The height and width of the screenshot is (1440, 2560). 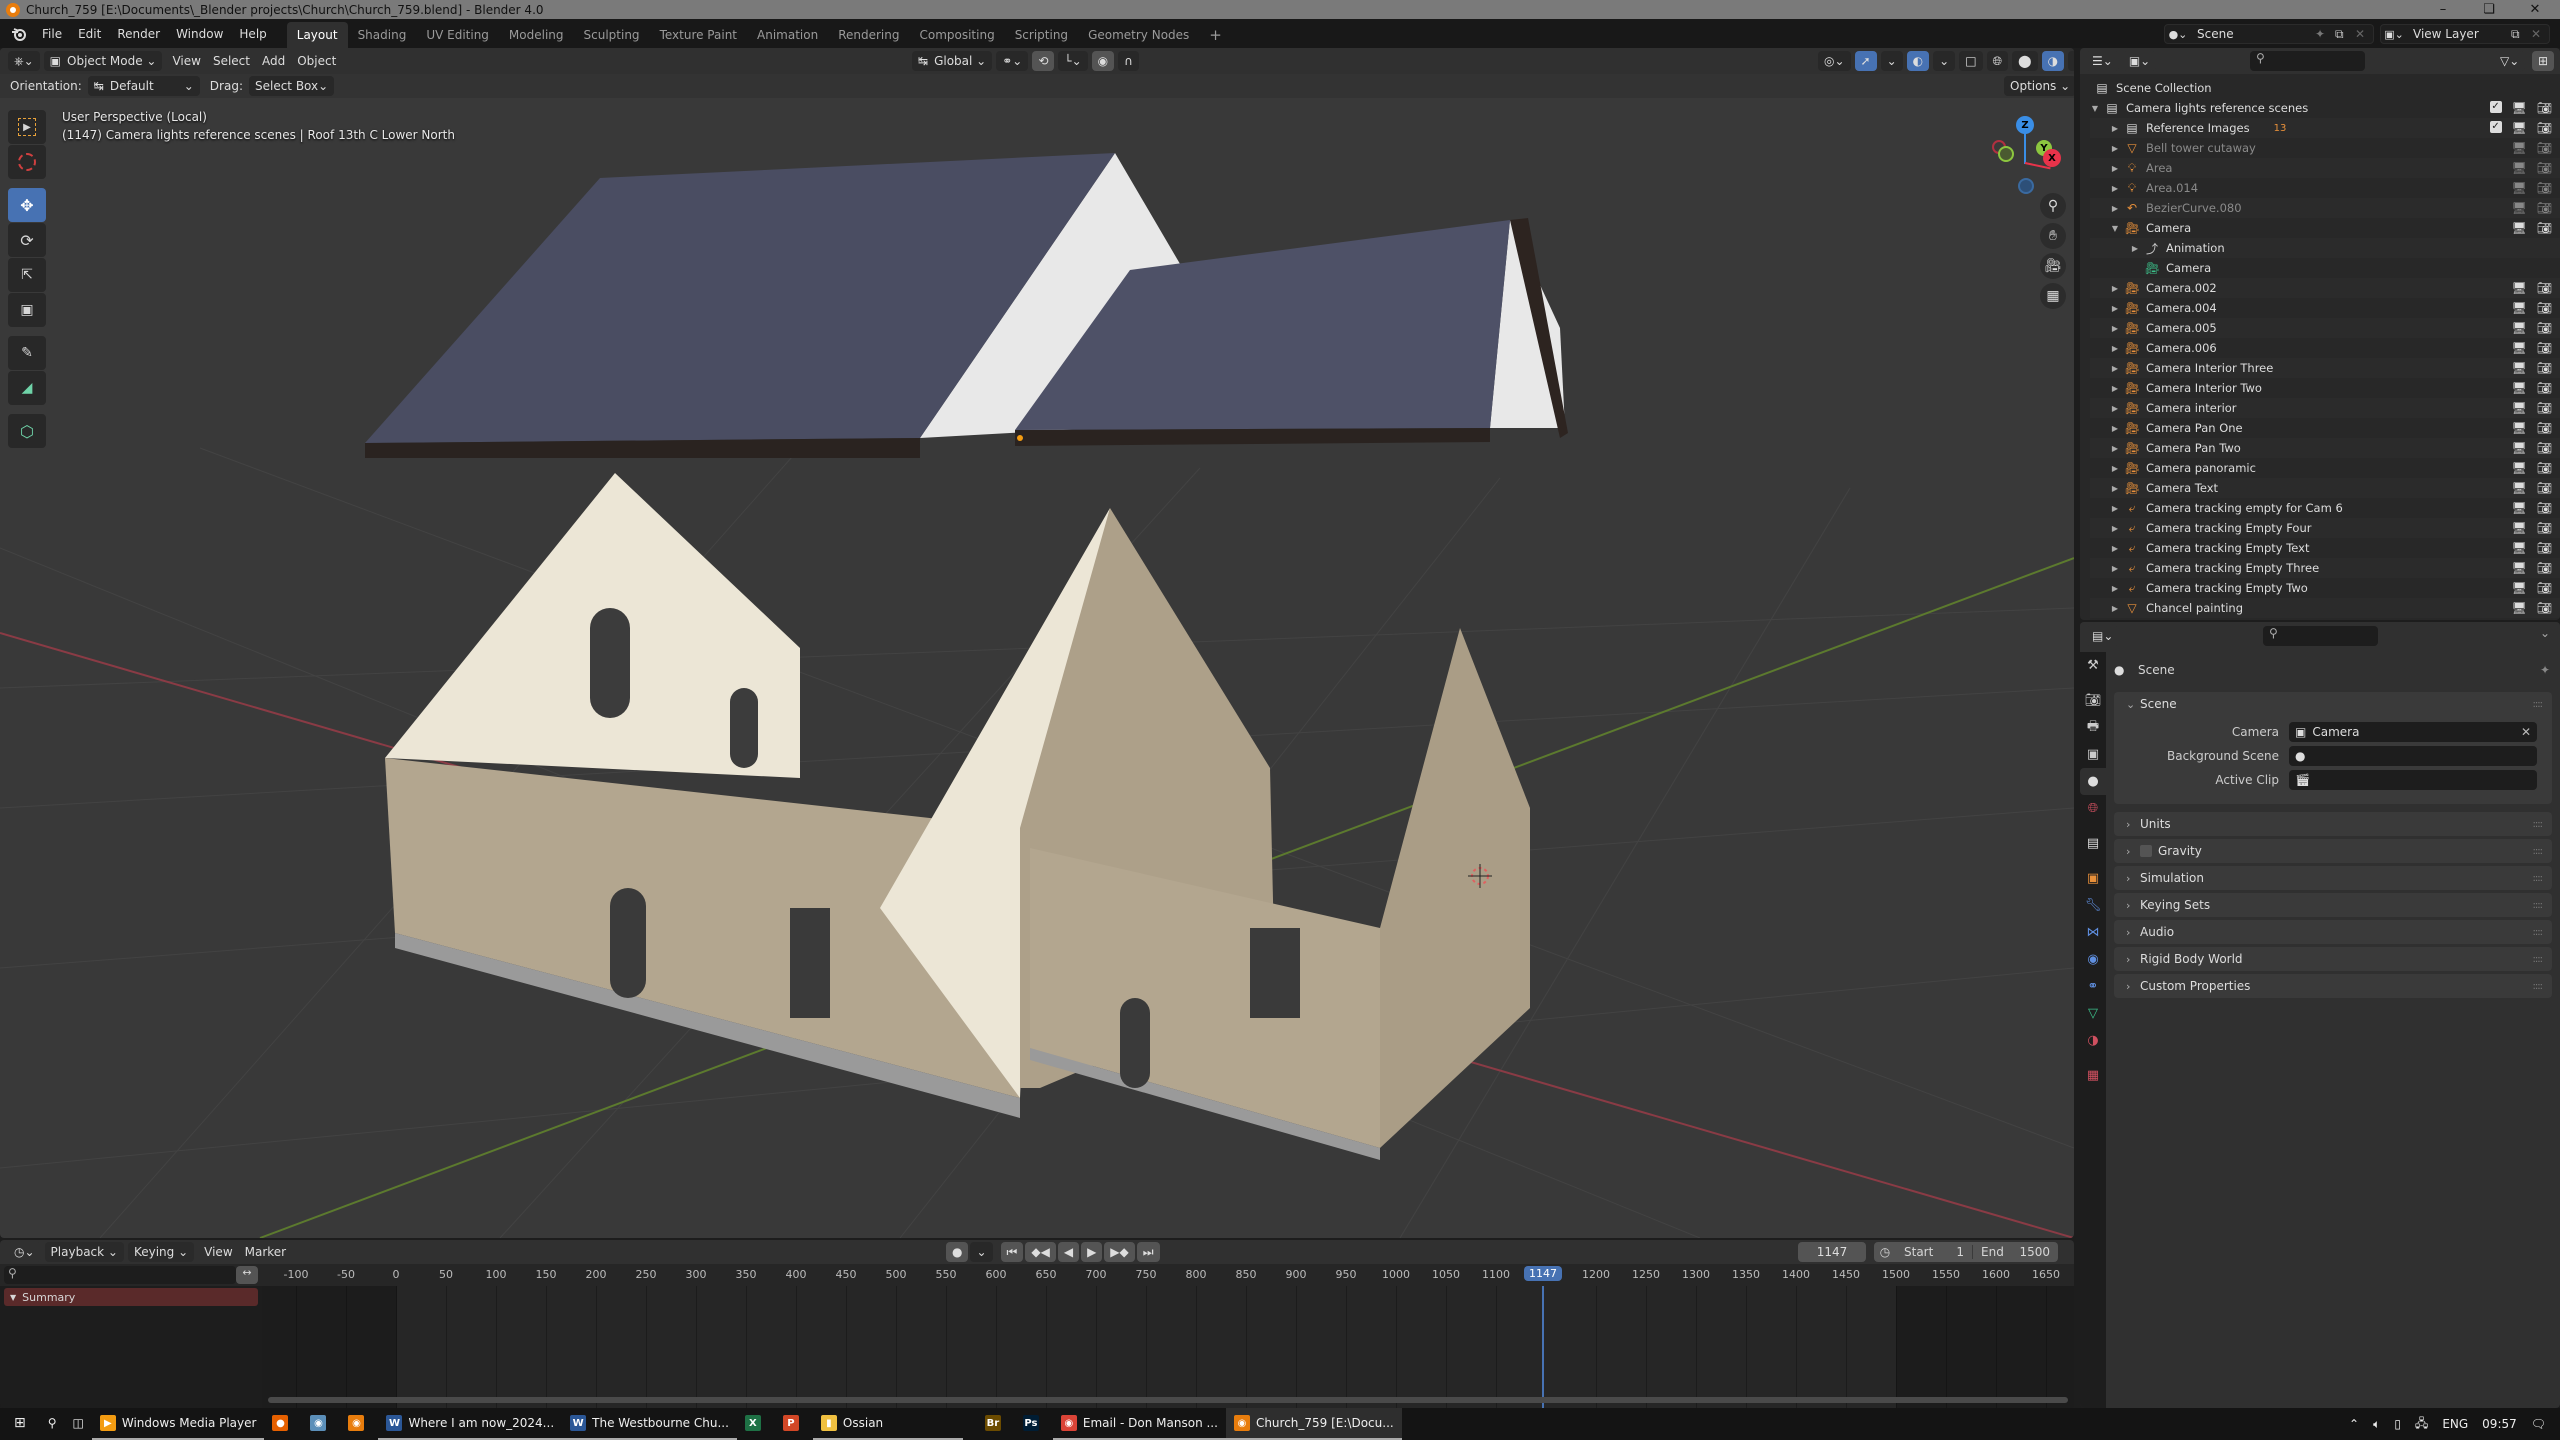 I want to click on add-workspace-button: +, so click(x=1215, y=35).